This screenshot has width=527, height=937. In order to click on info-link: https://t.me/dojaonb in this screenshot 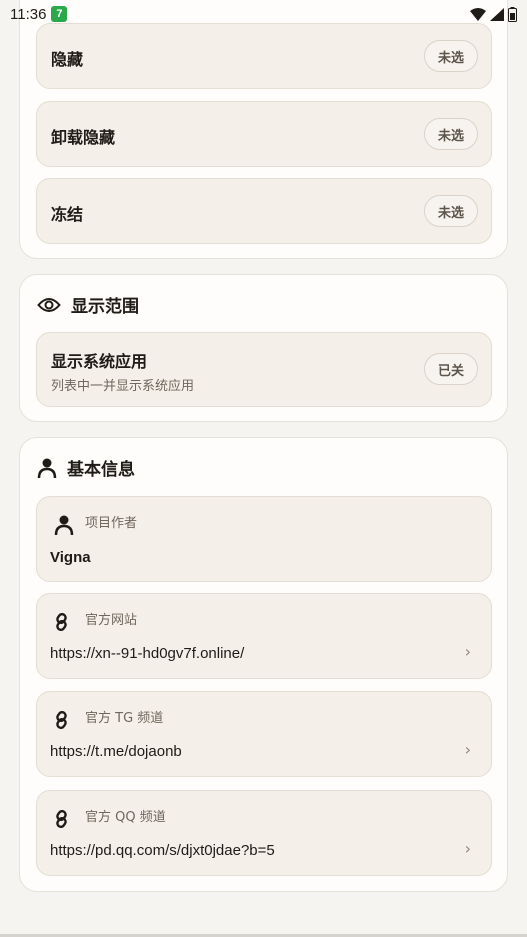, I will do `click(116, 751)`.